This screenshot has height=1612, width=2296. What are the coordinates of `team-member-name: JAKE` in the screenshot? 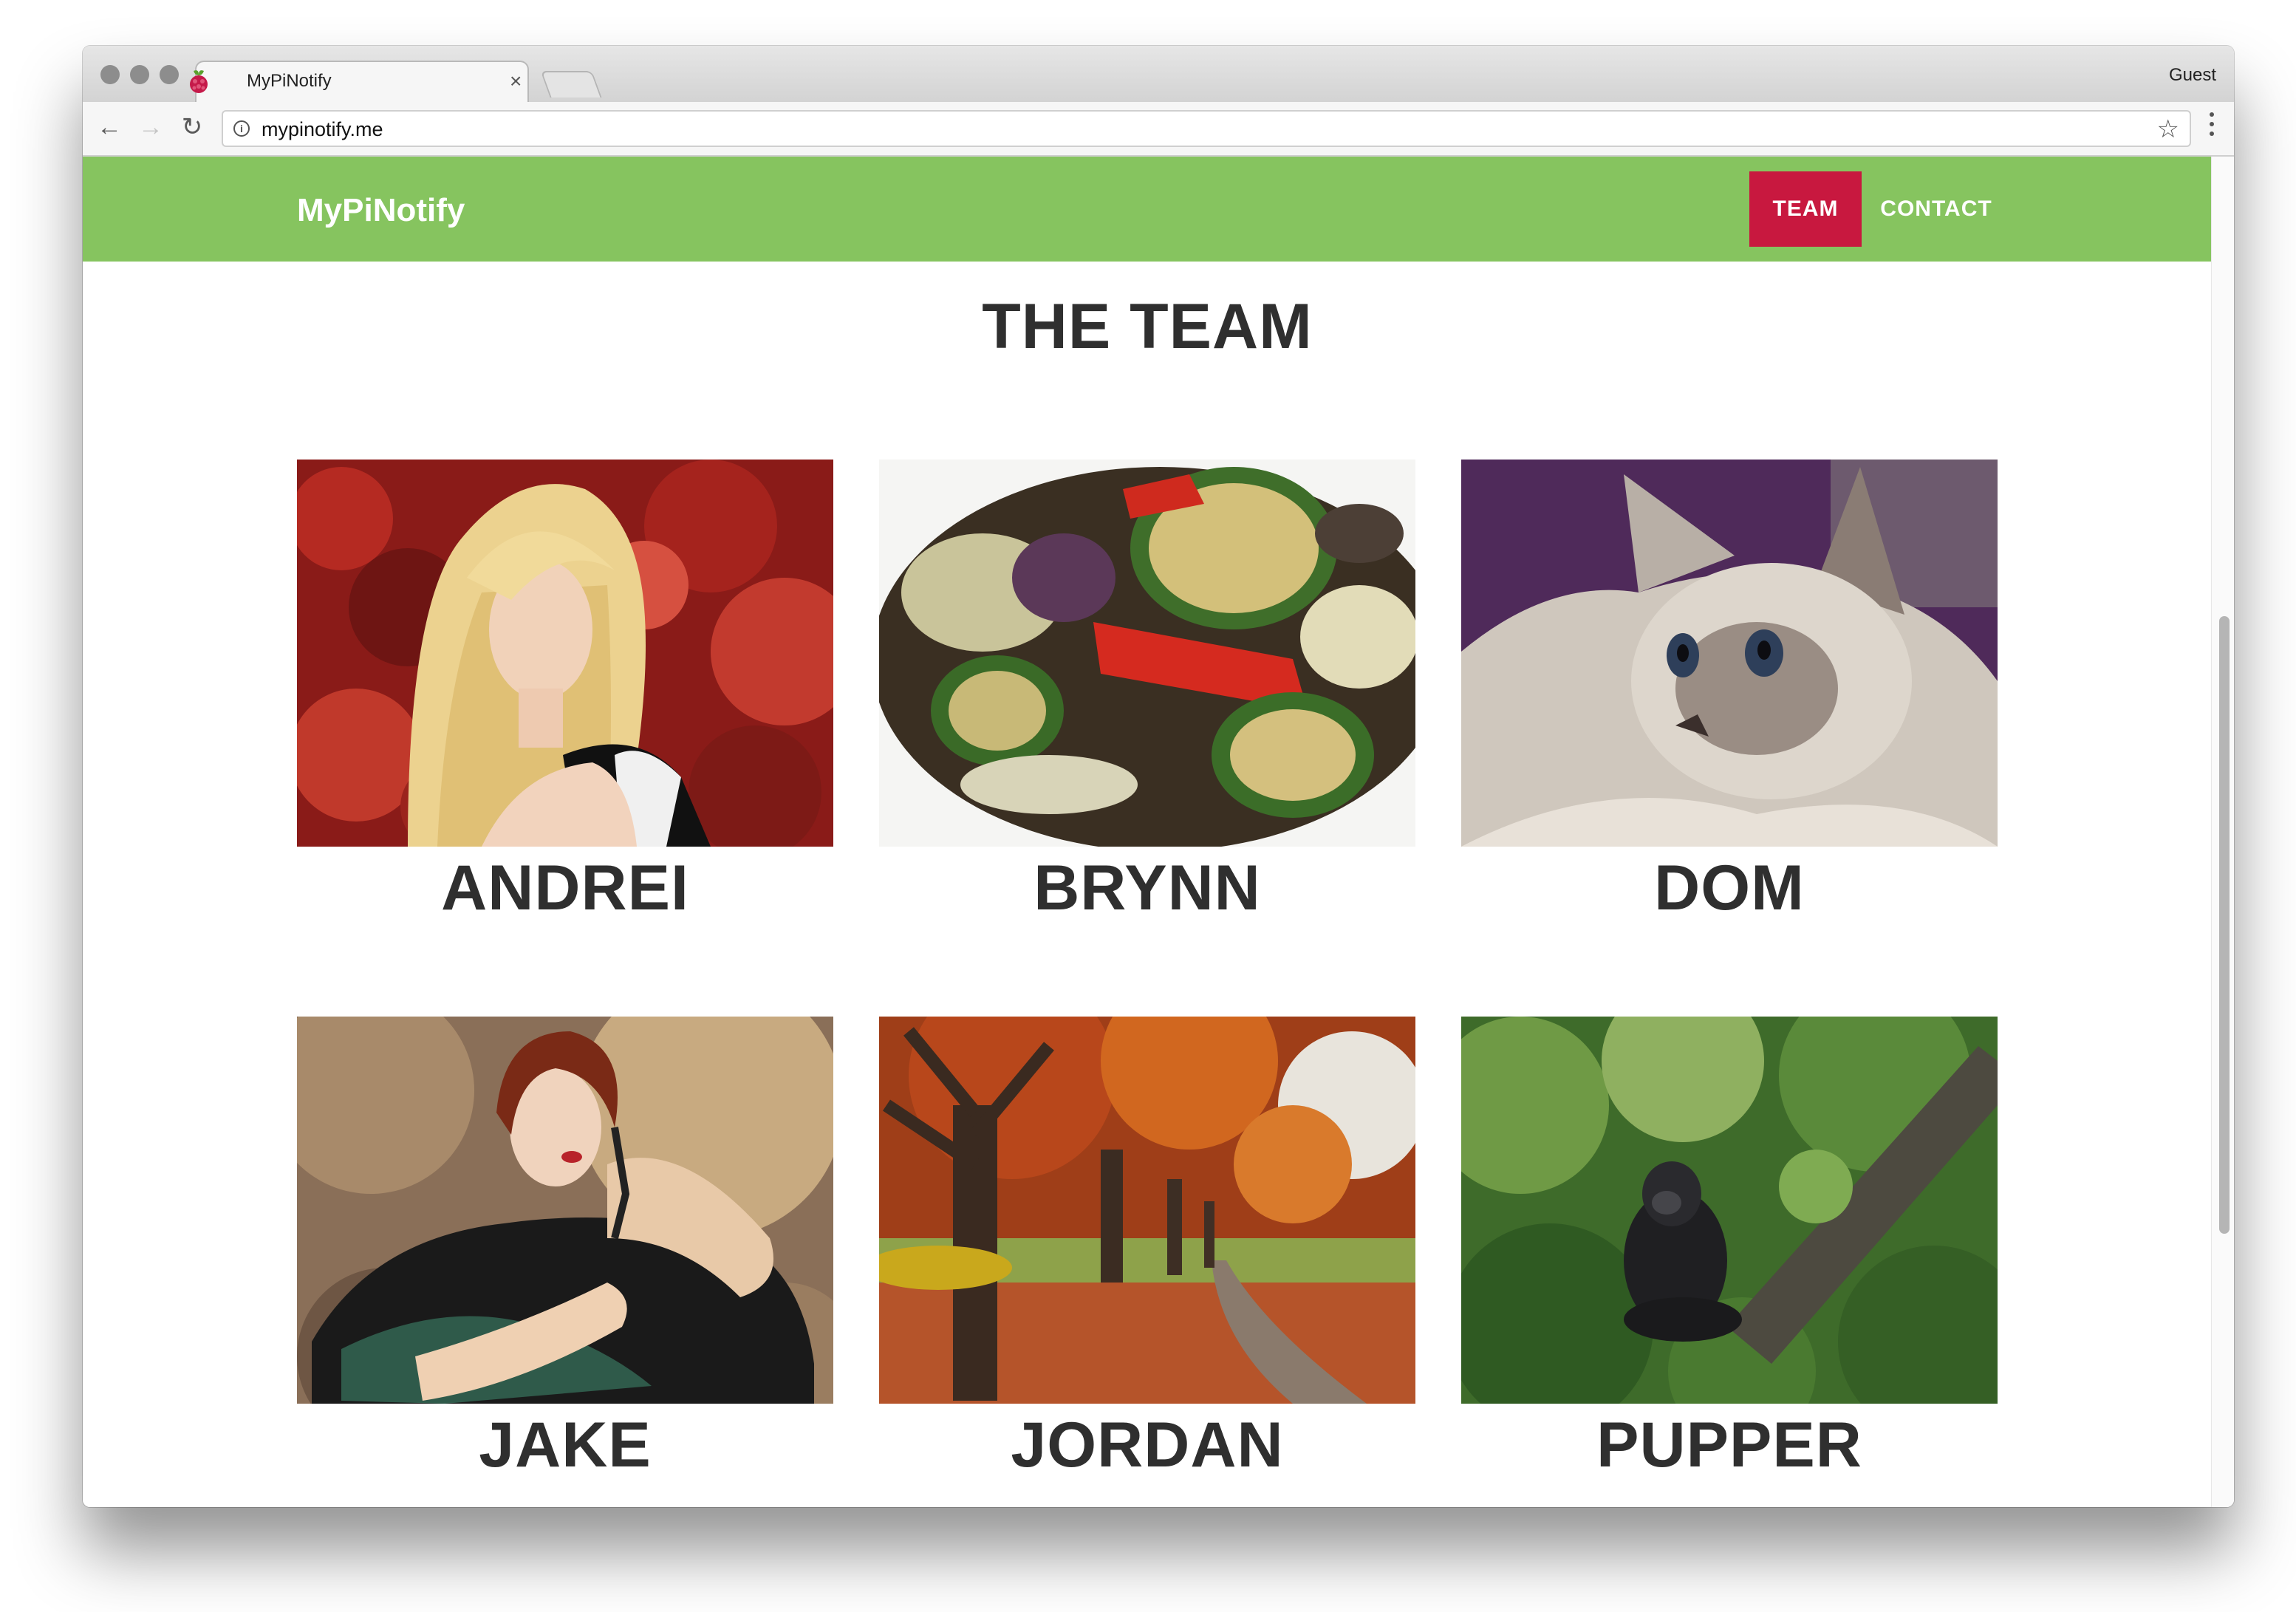 It's located at (565, 1445).